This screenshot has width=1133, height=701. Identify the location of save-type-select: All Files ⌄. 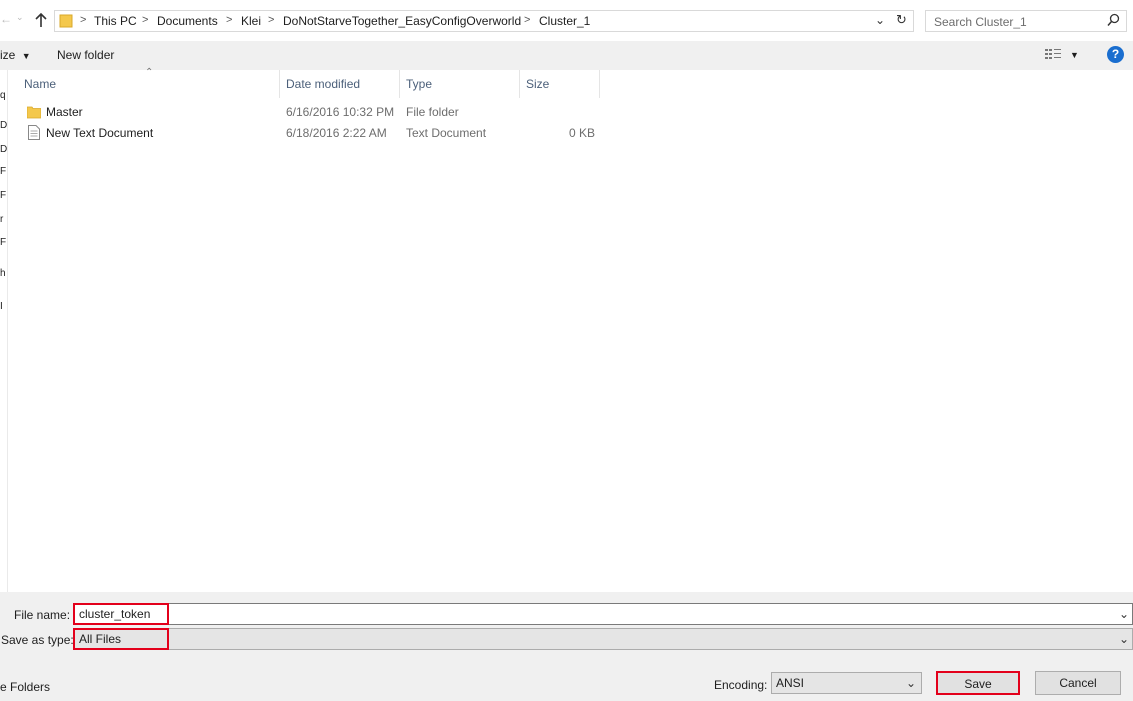
(603, 639).